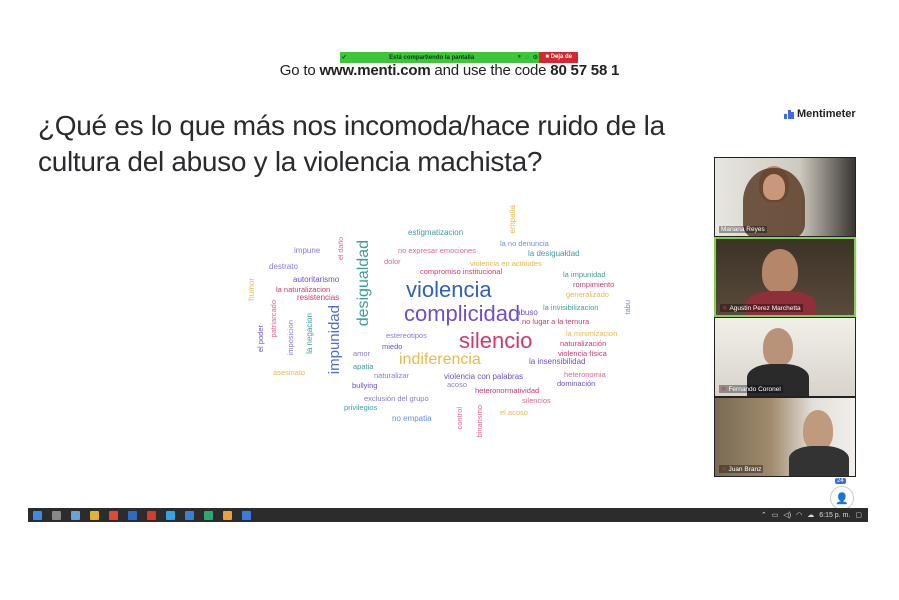 The image size is (899, 600). I want to click on word-cloud-word: humor, so click(251, 289).